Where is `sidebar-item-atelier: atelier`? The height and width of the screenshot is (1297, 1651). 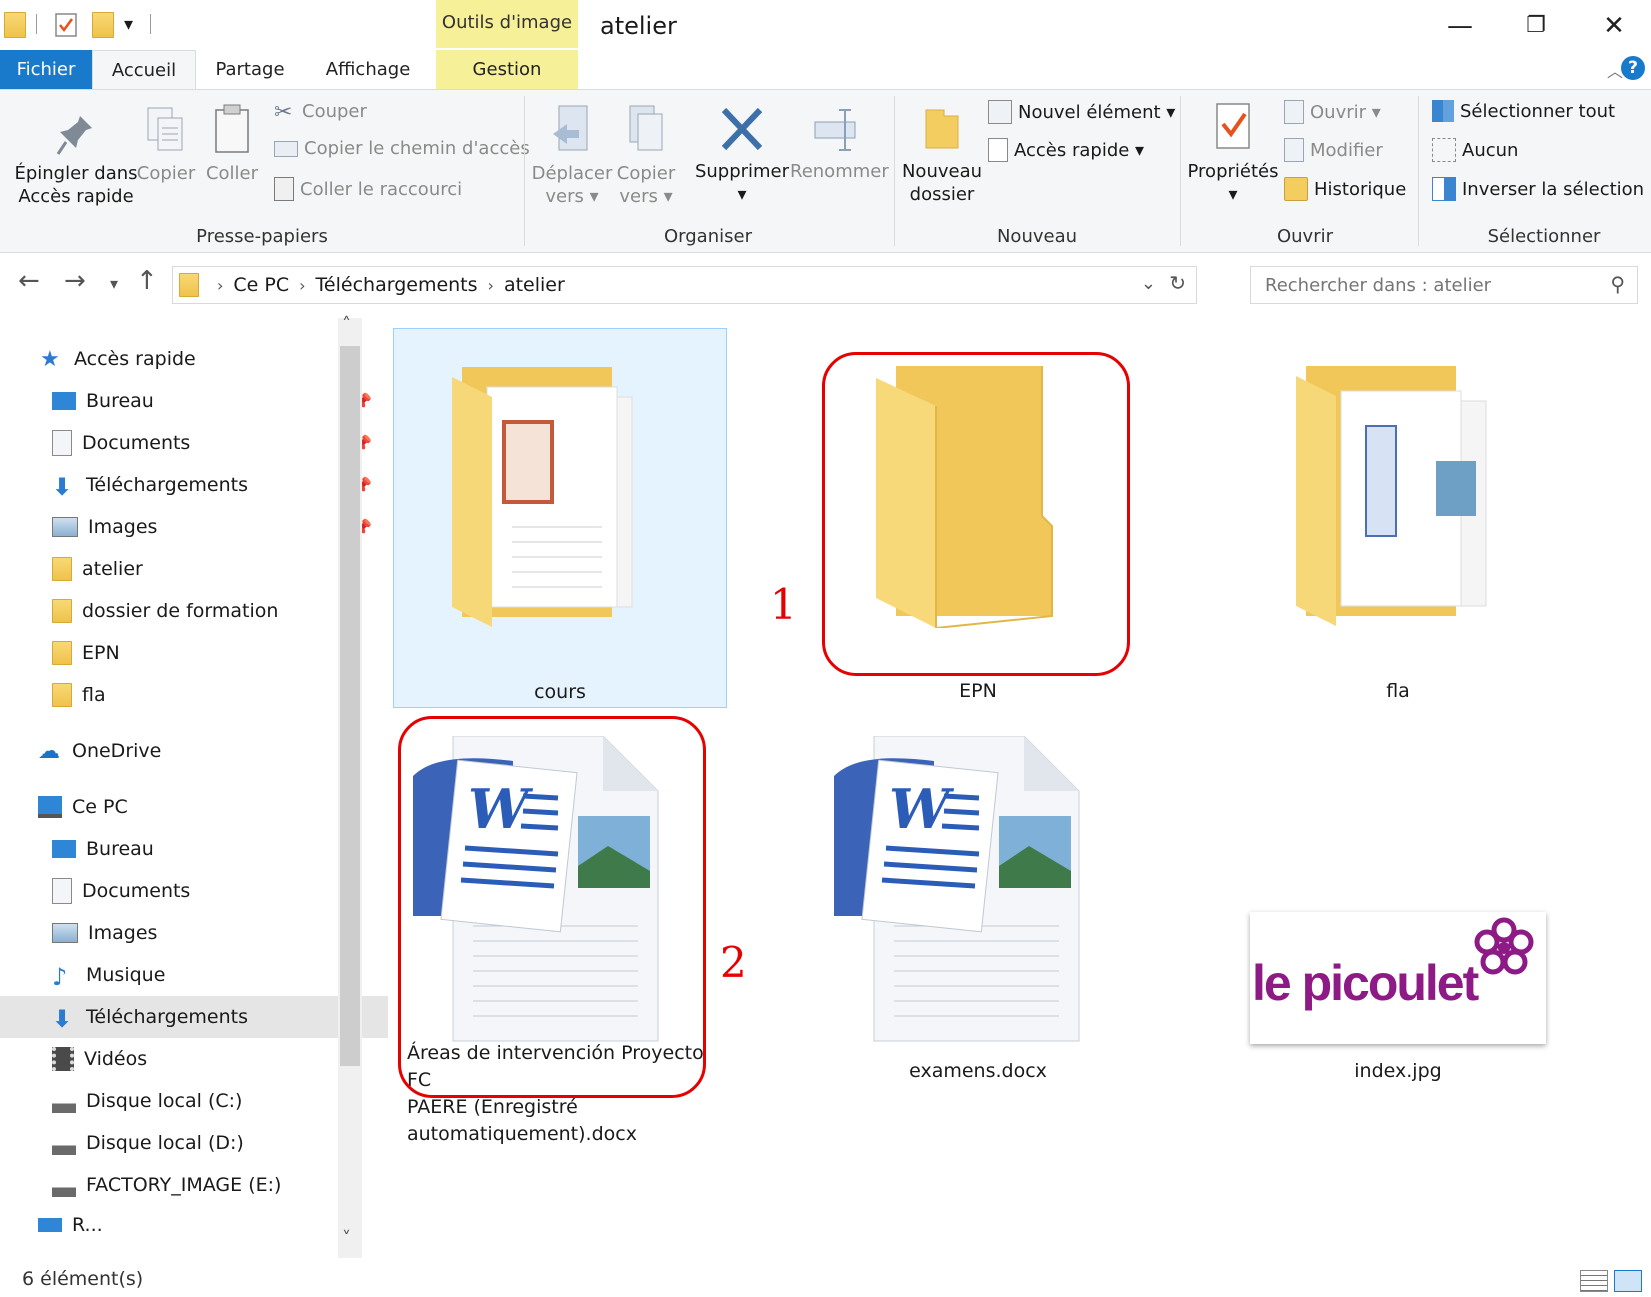 sidebar-item-atelier: atelier is located at coordinates (194, 569).